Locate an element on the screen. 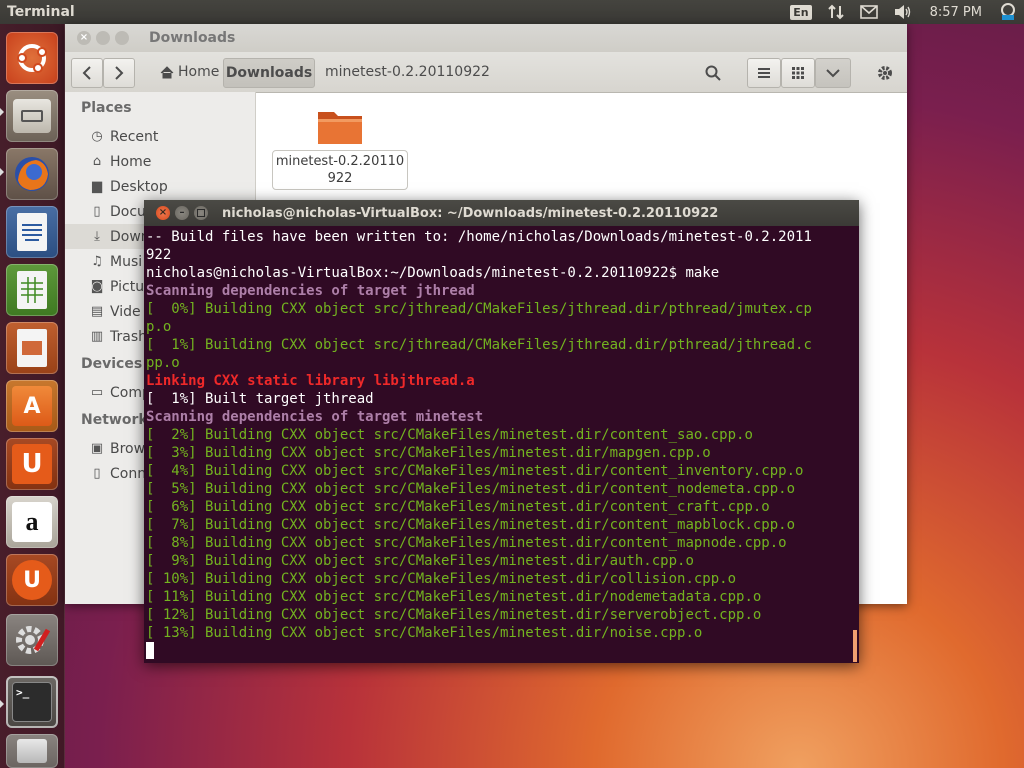 The width and height of the screenshot is (1024, 768). network-icon: ▣ is located at coordinates (97, 448).